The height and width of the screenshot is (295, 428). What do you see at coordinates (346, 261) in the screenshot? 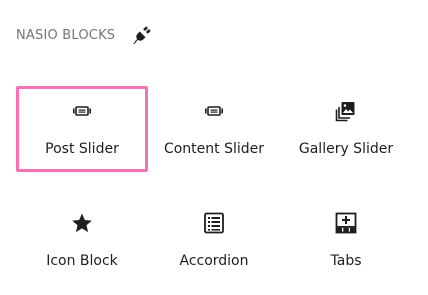
I see `block-label: Tabs` at bounding box center [346, 261].